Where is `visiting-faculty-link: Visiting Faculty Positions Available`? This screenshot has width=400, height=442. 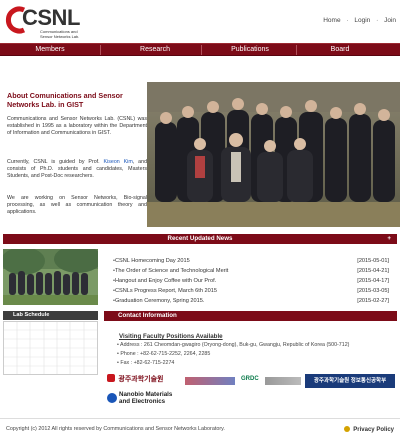 visiting-faculty-link: Visiting Faculty Positions Available is located at coordinates (259, 336).